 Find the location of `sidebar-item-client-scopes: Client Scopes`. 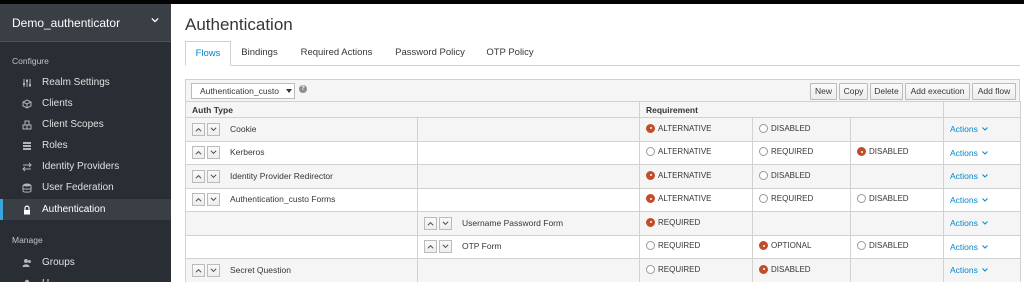

sidebar-item-client-scopes: Client Scopes is located at coordinates (85, 124).